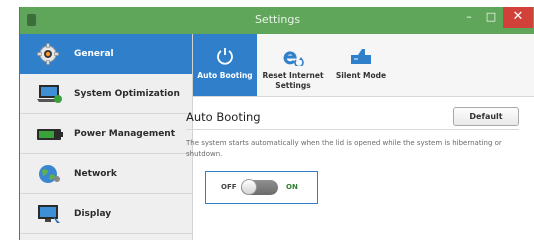  I want to click on tab-label: Reset Internet Settings, so click(293, 80).